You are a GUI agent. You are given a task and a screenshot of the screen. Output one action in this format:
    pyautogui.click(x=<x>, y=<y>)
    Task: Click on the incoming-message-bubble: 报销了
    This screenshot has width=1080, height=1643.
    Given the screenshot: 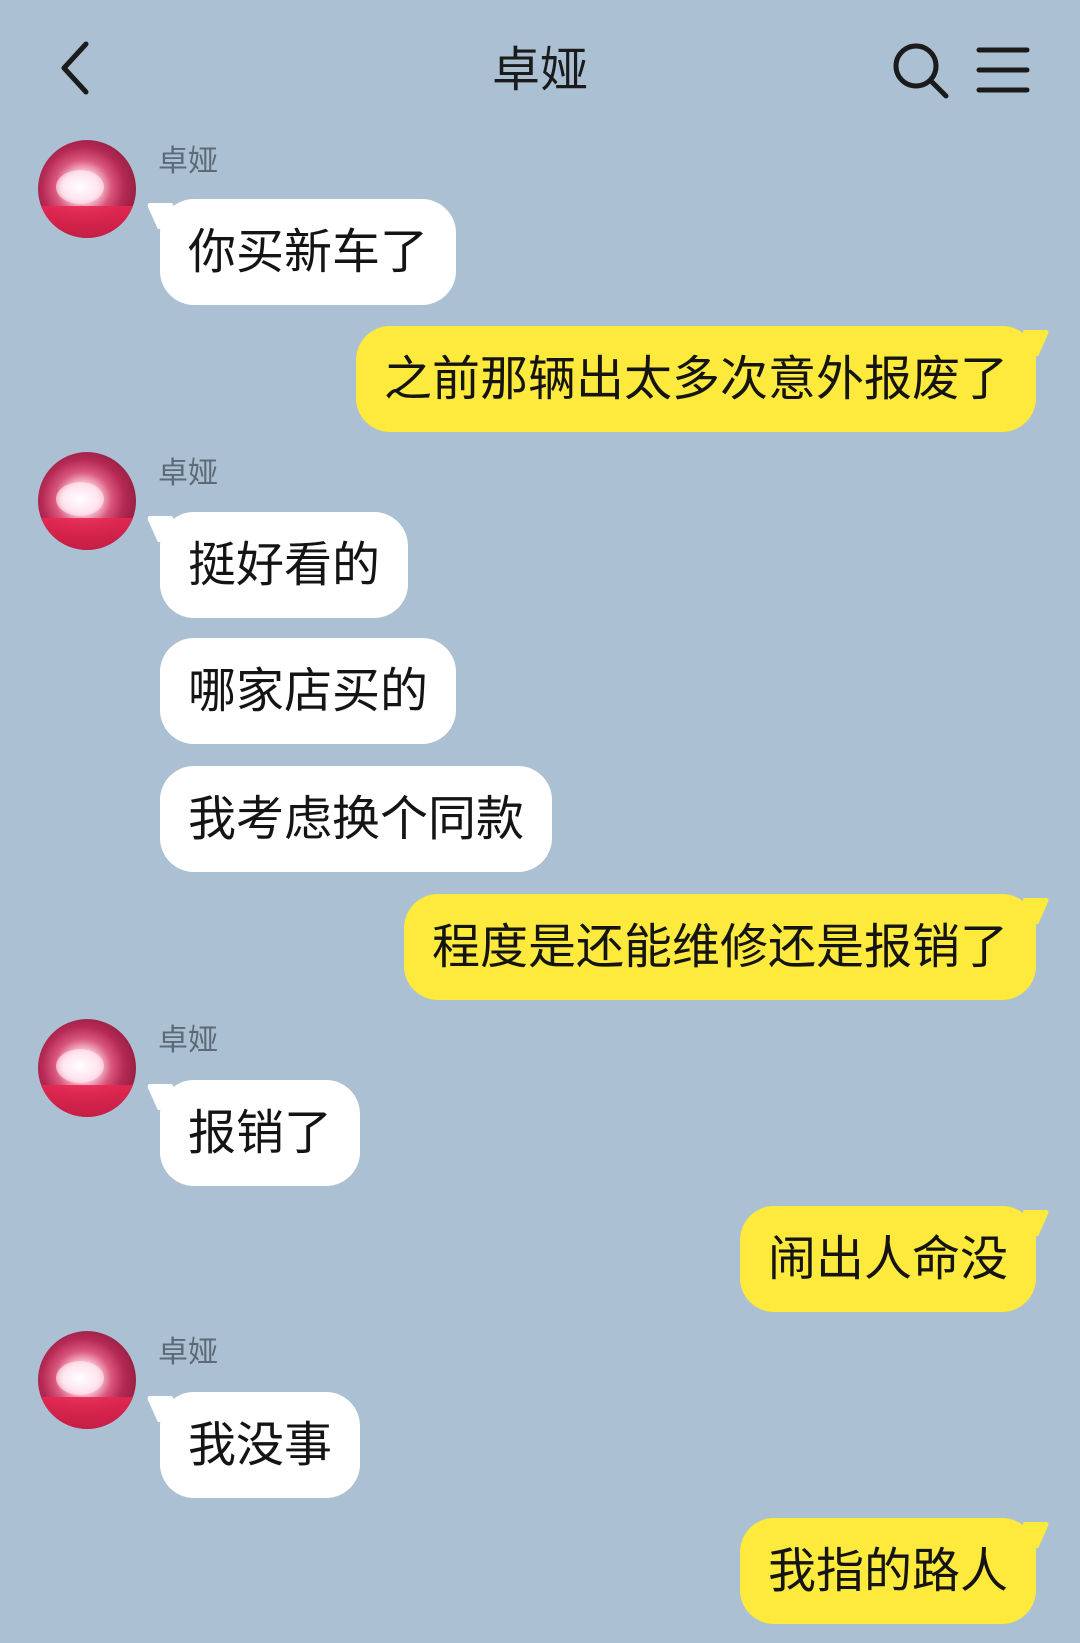 What is the action you would take?
    pyautogui.click(x=260, y=1133)
    